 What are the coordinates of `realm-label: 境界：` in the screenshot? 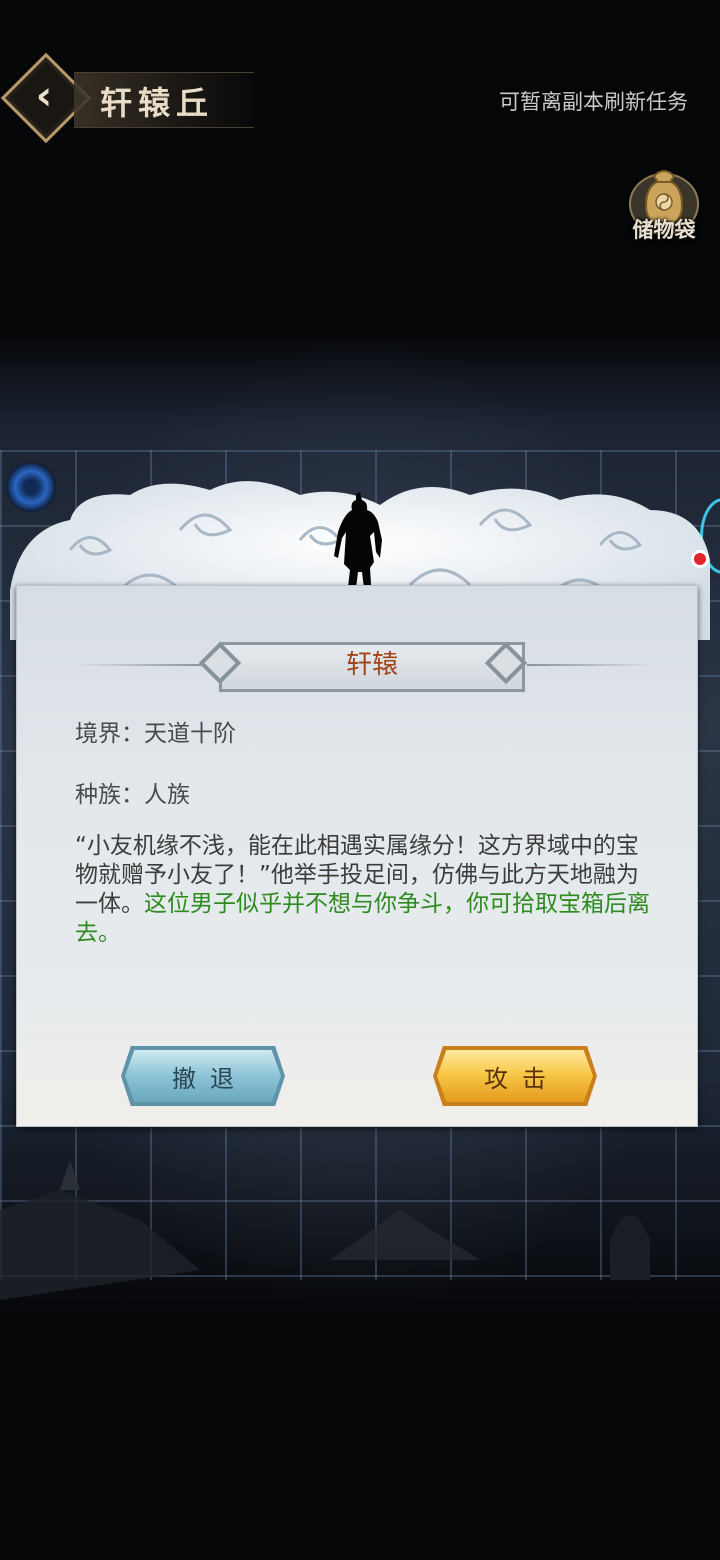 It's located at (109, 734).